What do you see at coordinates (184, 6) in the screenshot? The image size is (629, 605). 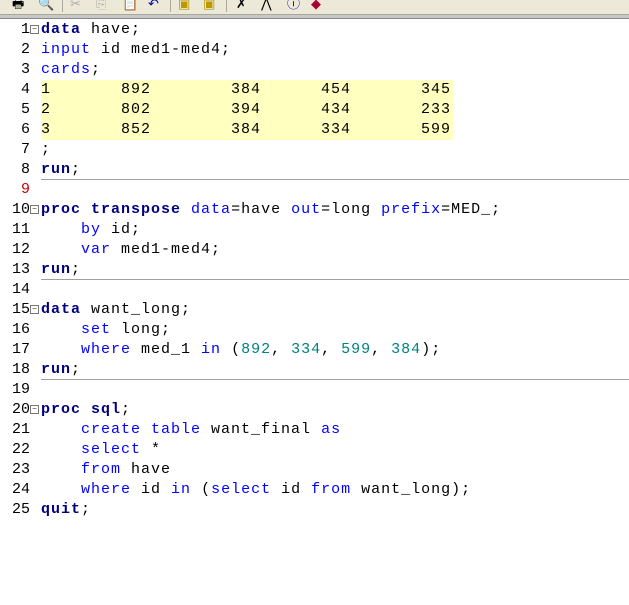 I see `new-library-icon: ▣` at bounding box center [184, 6].